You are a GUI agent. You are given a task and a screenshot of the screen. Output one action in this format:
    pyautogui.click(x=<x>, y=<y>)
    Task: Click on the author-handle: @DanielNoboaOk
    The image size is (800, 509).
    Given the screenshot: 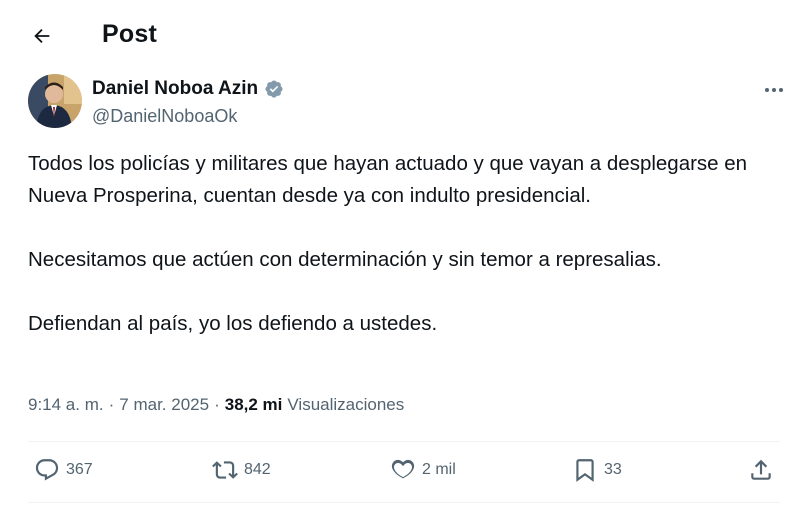 What is the action you would take?
    pyautogui.click(x=164, y=116)
    